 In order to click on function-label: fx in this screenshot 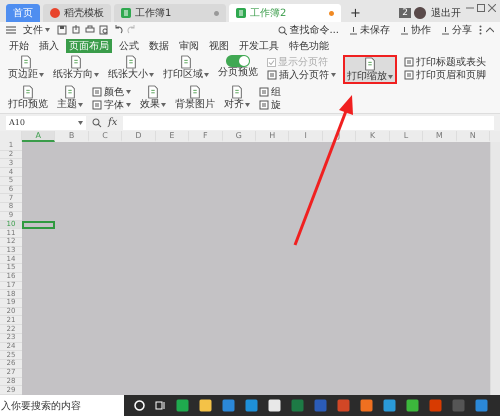, I will do `click(113, 122)`.